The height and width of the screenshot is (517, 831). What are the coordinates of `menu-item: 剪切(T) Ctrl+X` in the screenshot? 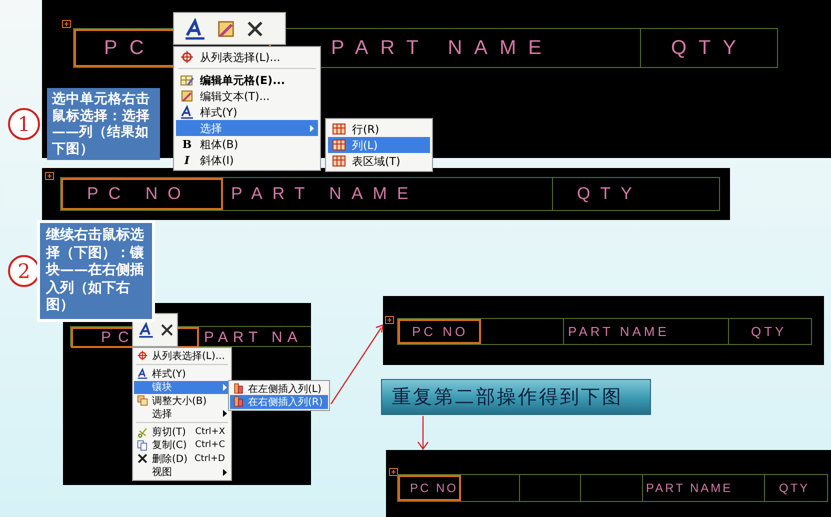 It's located at (182, 432).